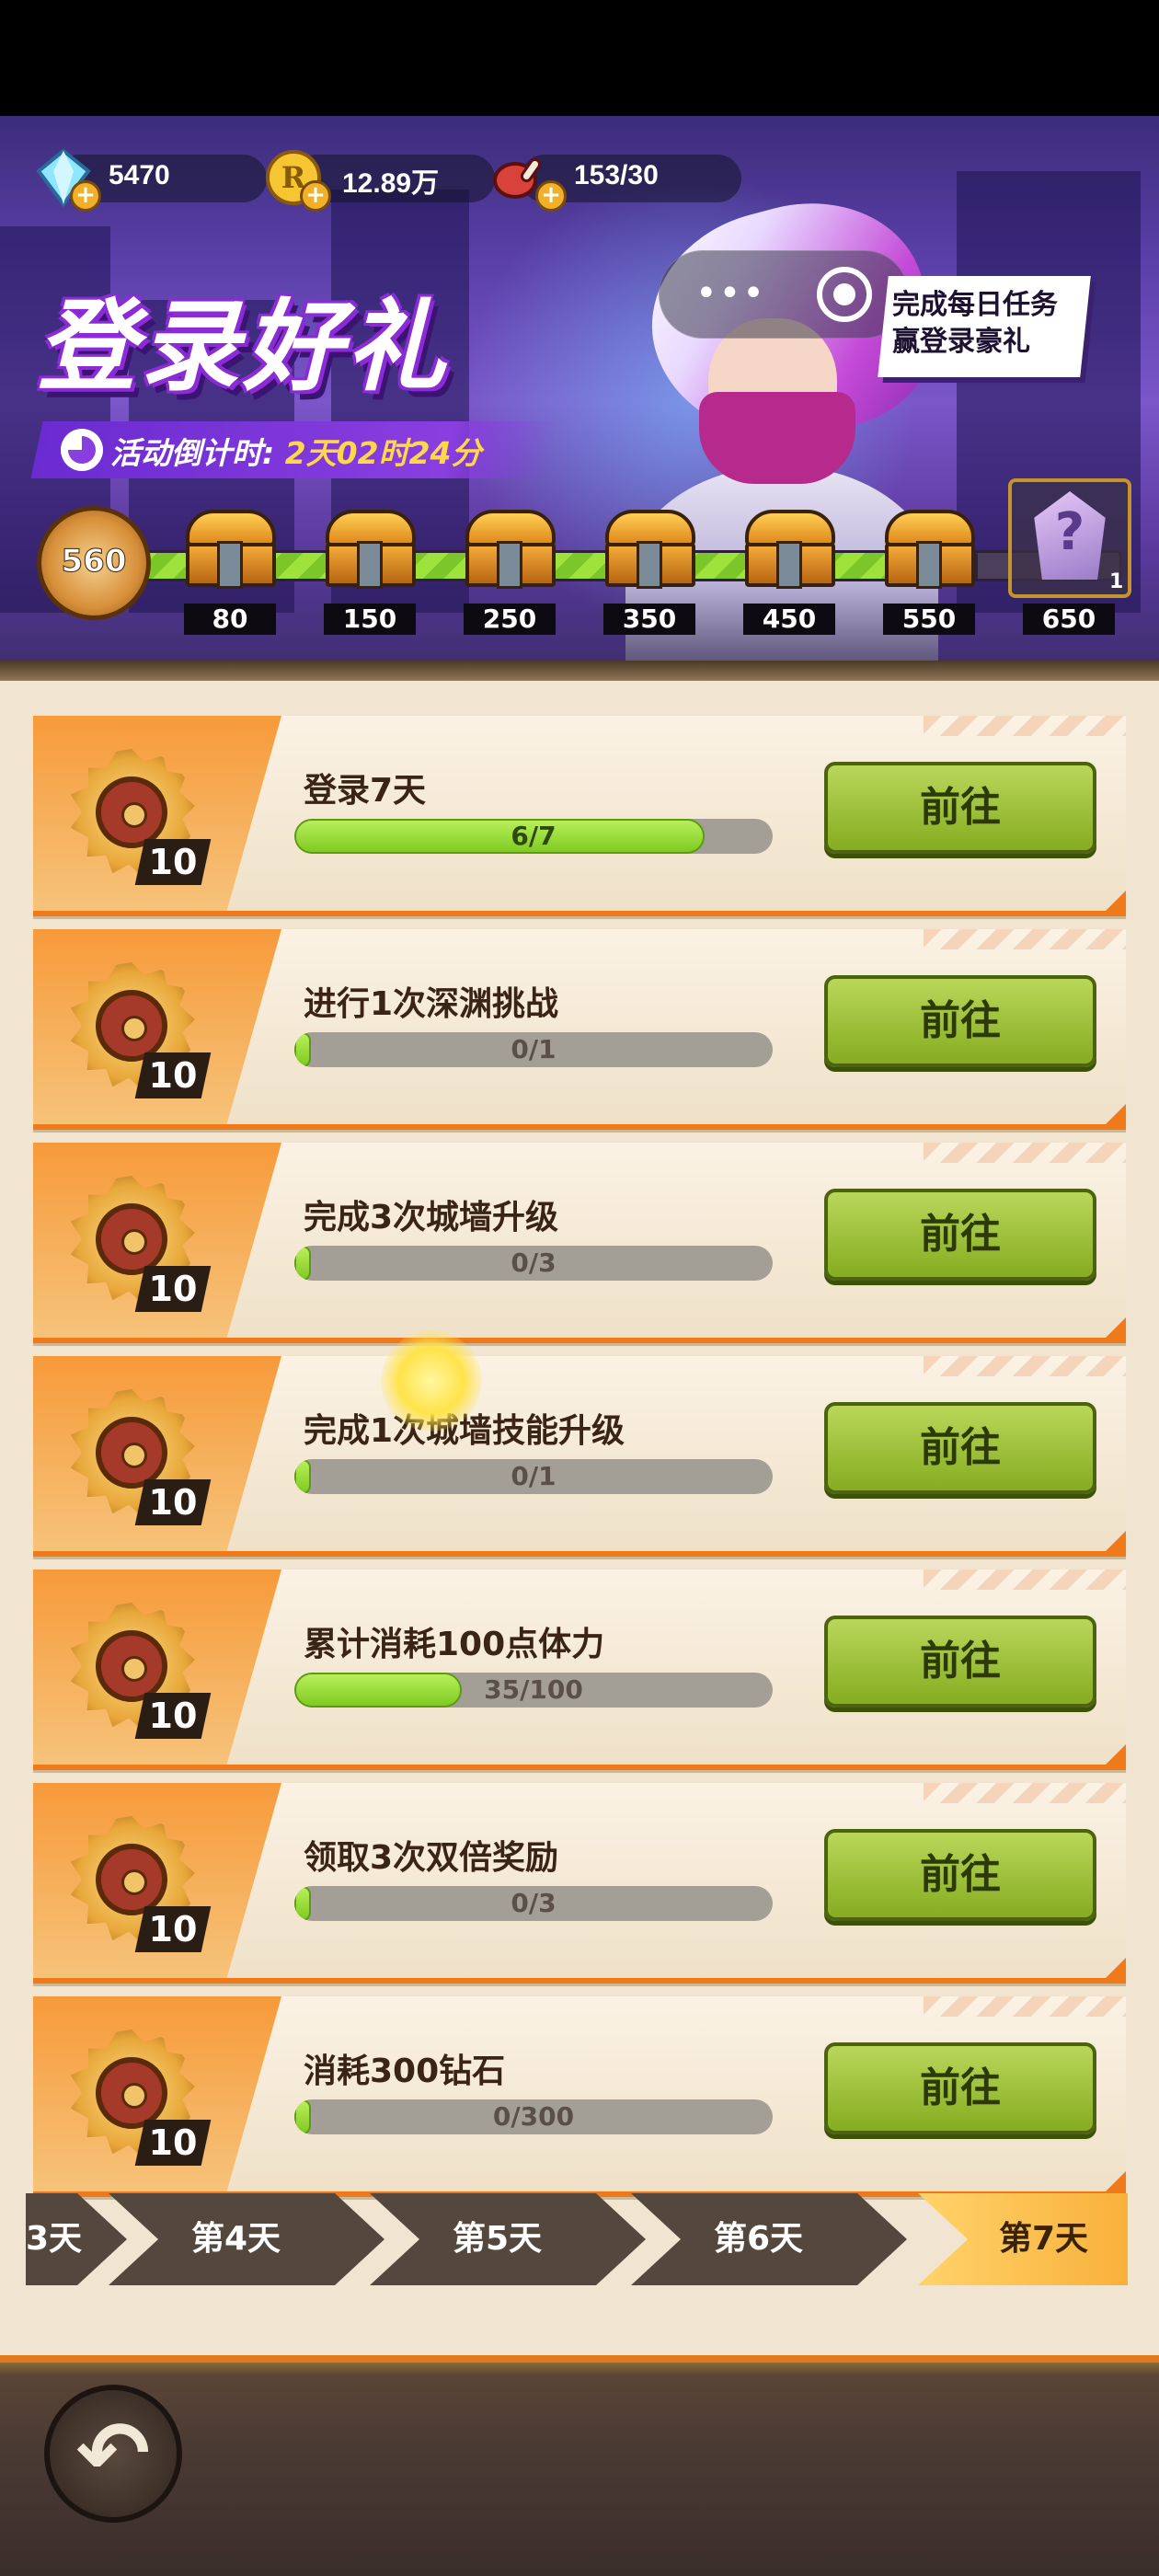 The width and height of the screenshot is (1159, 2576). I want to click on callout-line: 完成每日任务, so click(975, 305).